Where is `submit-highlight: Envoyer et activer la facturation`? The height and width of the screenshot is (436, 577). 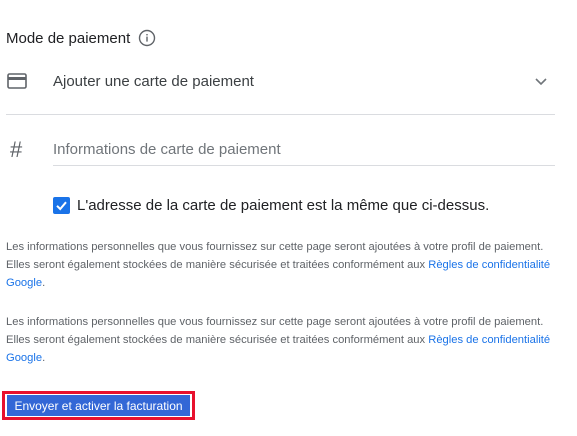 submit-highlight: Envoyer et activer la facturation is located at coordinates (98, 405).